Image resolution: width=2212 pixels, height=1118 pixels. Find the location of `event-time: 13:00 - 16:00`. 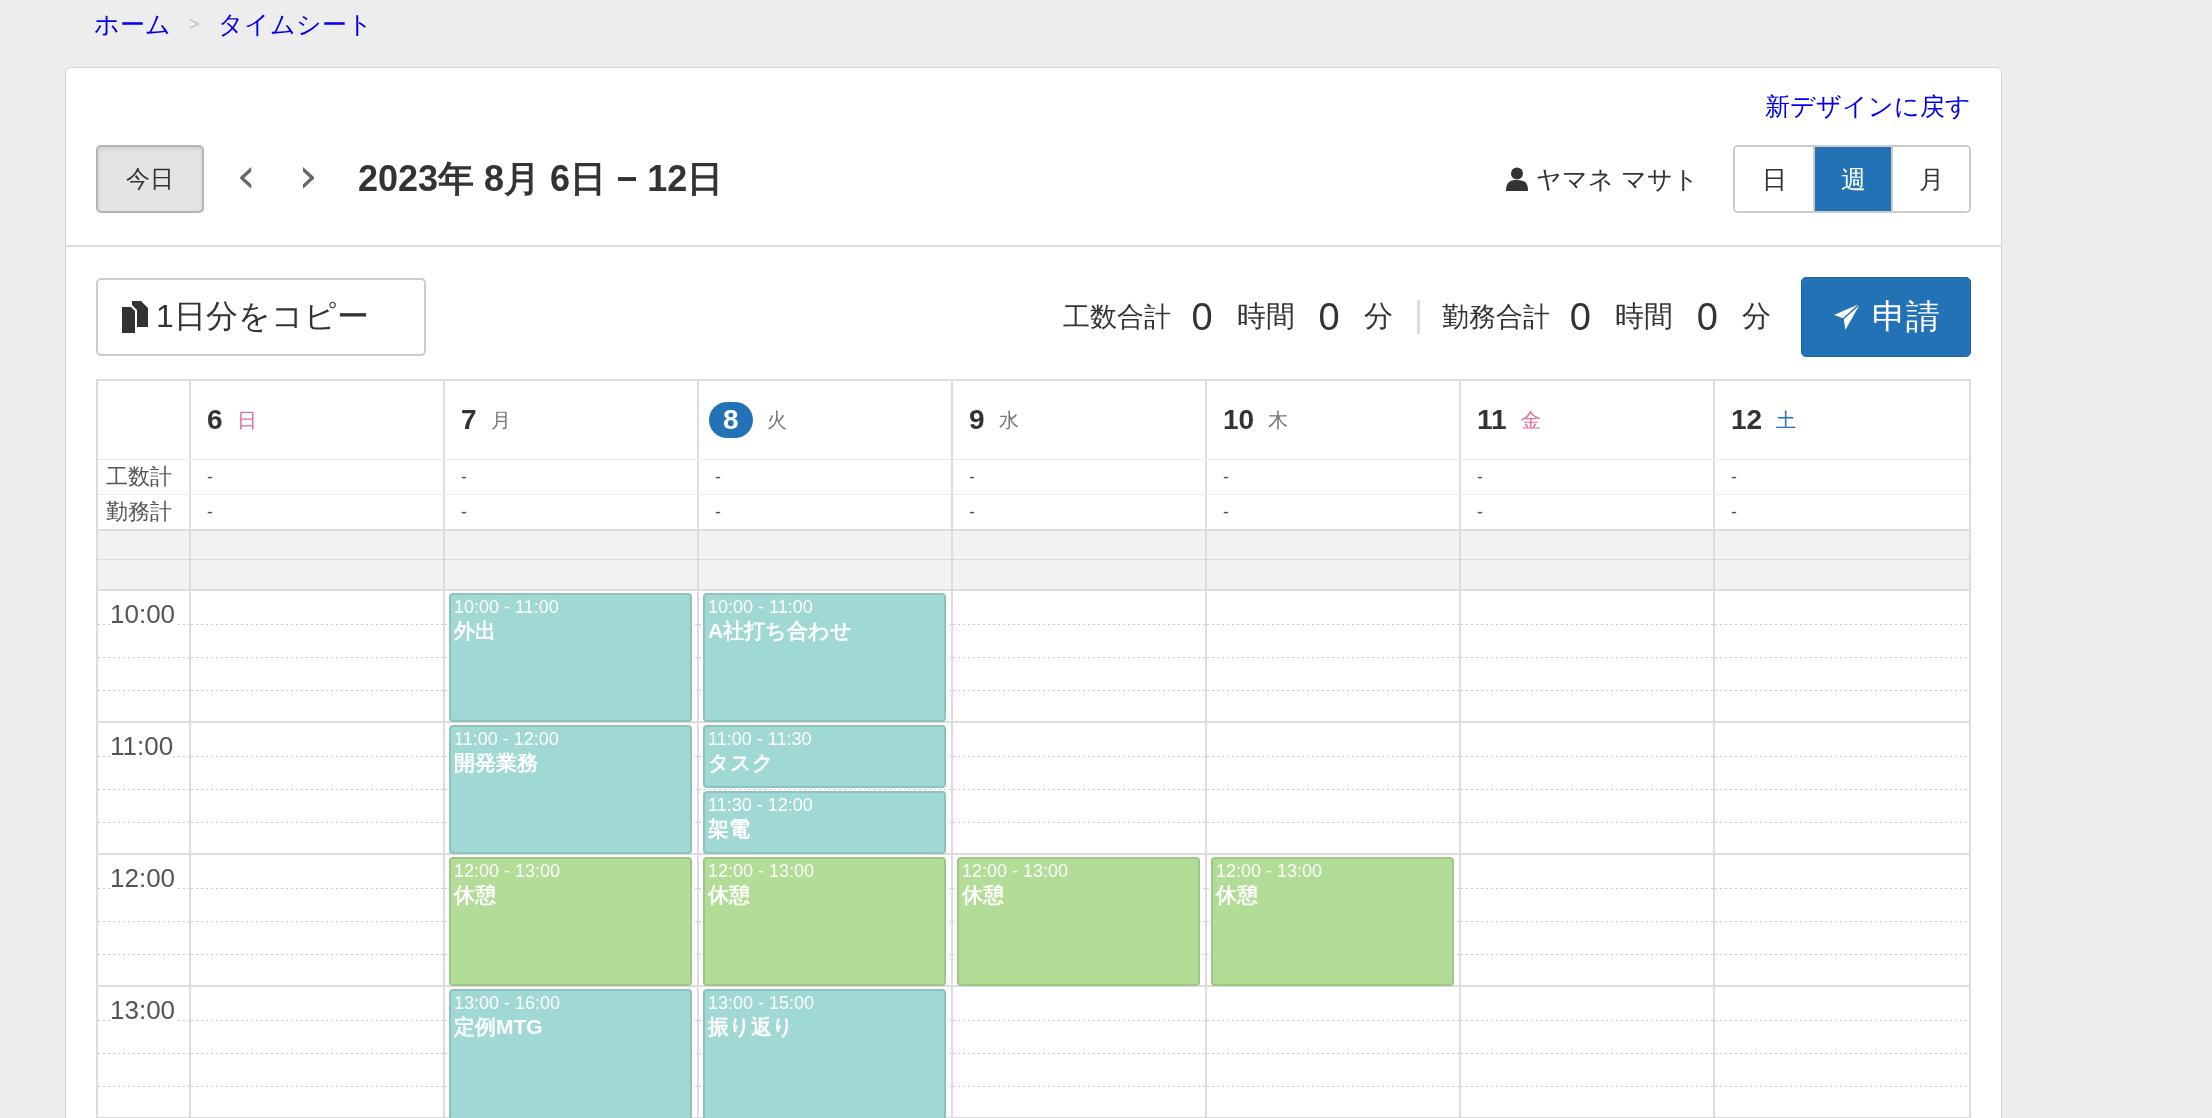

event-time: 13:00 - 16:00 is located at coordinates (508, 1003).